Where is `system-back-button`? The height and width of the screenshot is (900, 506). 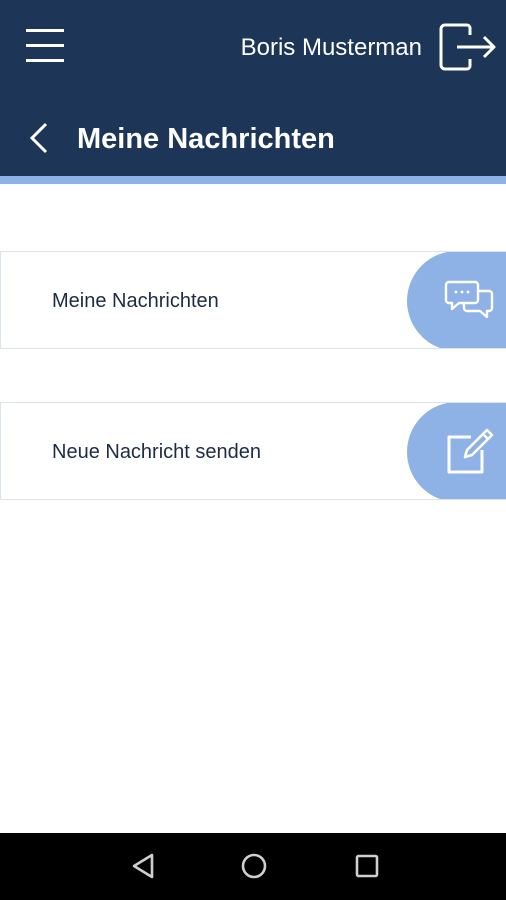 system-back-button is located at coordinates (143, 866).